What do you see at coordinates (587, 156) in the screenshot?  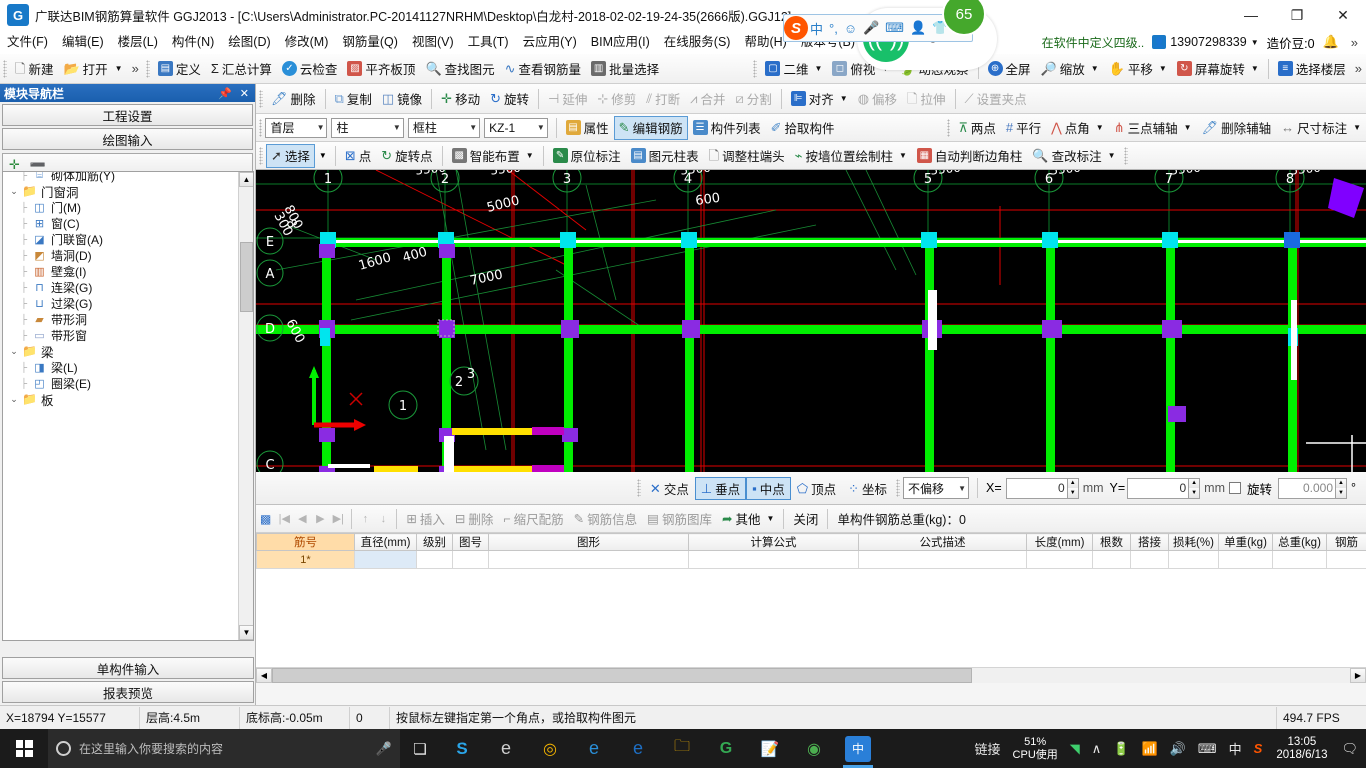 I see `in-situ-label-button: ✎ 原位标注` at bounding box center [587, 156].